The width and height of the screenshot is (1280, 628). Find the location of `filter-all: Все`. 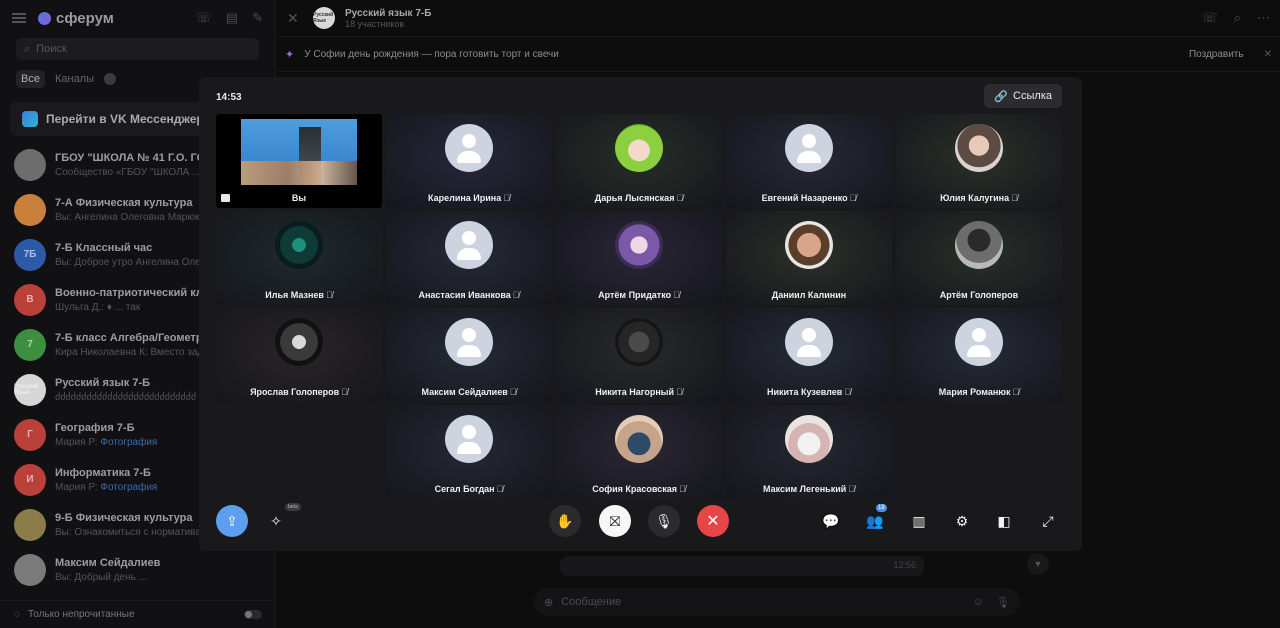

filter-all: Все is located at coordinates (30, 79).